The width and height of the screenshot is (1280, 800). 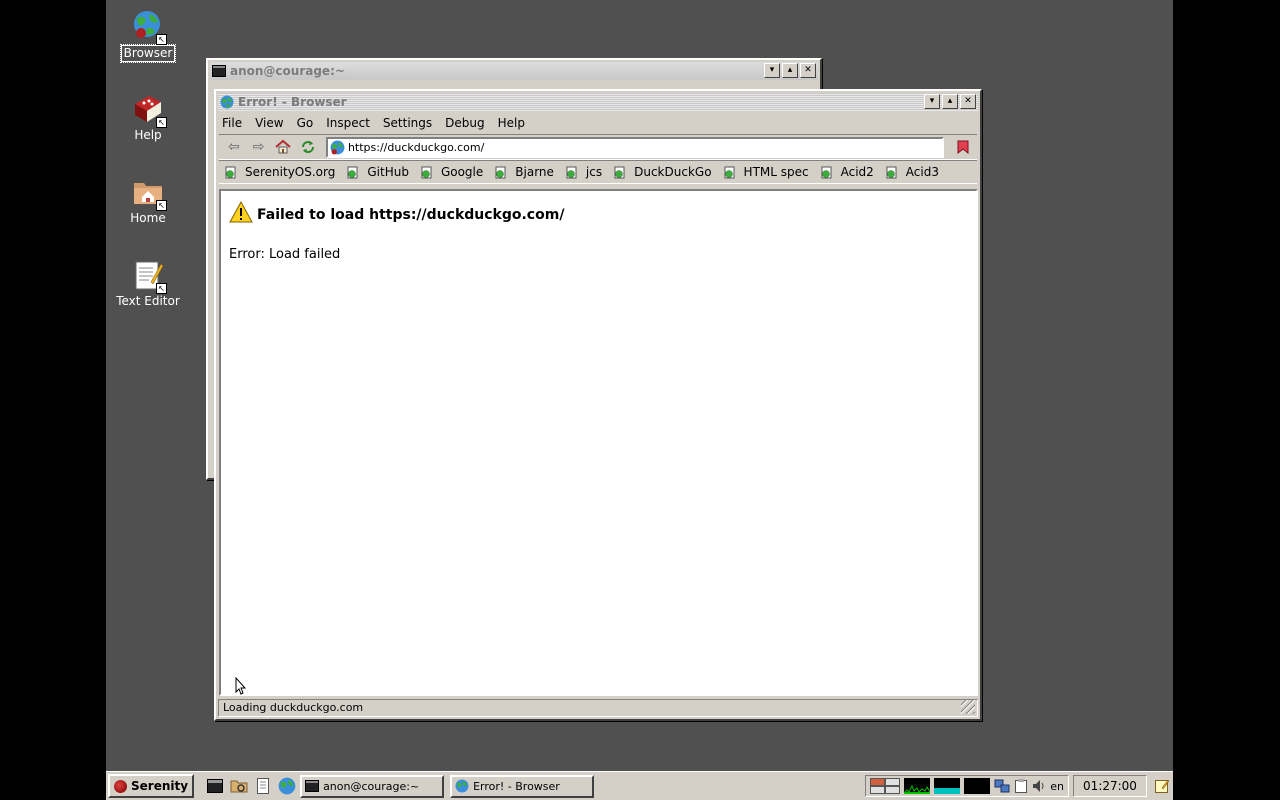 I want to click on menu-help: Help, so click(x=511, y=123).